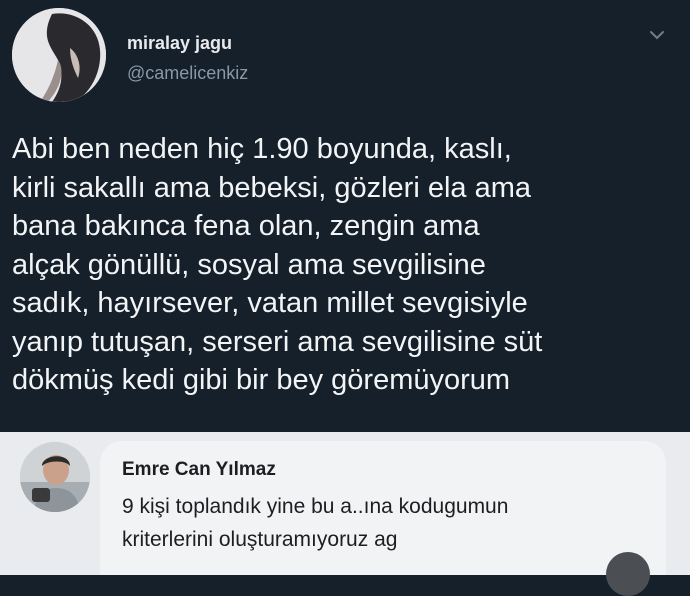 This screenshot has height=596, width=690. I want to click on commenter-photo, so click(55, 477).